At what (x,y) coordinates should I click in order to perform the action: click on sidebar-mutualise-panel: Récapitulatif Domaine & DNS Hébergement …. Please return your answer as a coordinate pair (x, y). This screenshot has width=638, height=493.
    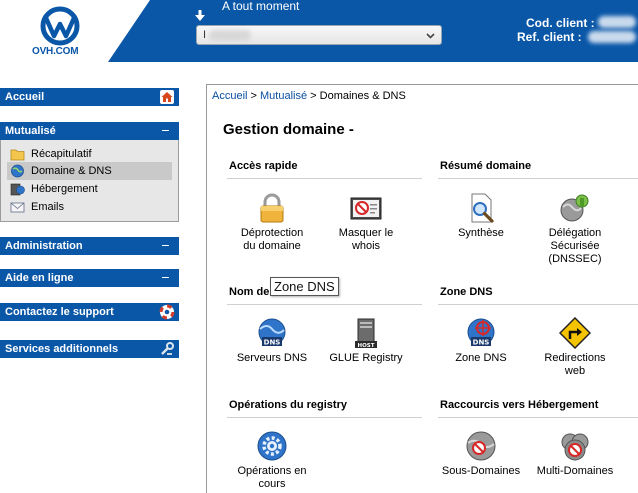
    Looking at the image, I should click on (89, 181).